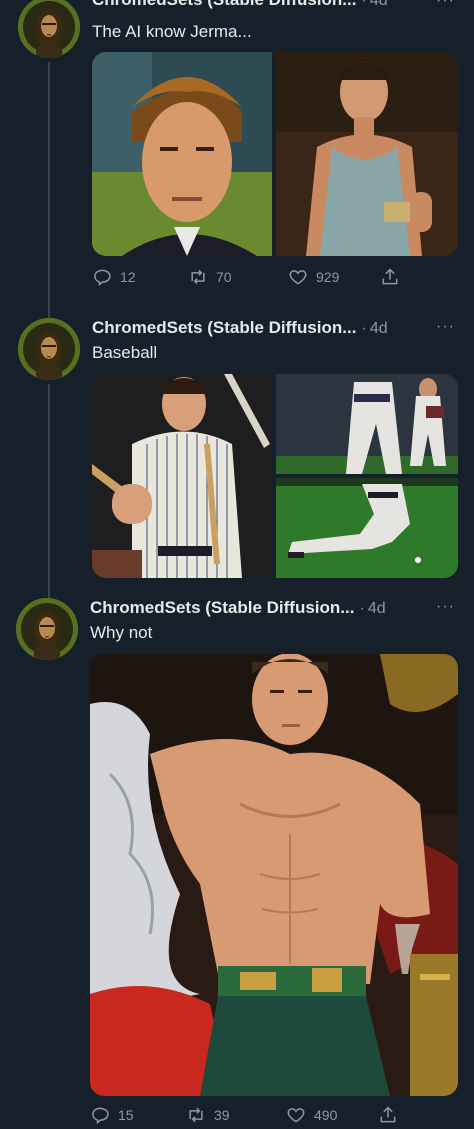 The height and width of the screenshot is (1129, 474). I want to click on retweet-count: 70, so click(224, 277).